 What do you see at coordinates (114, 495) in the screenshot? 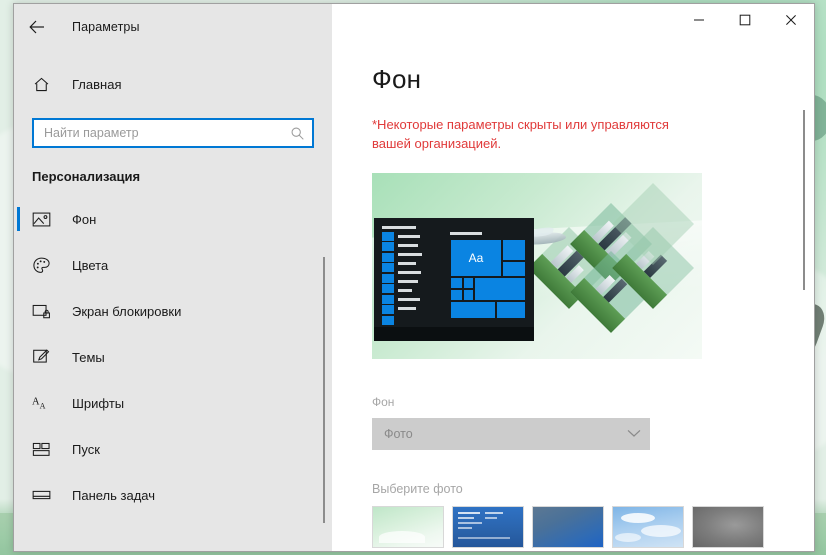
I see `sidebar-item-label: Панель задач` at bounding box center [114, 495].